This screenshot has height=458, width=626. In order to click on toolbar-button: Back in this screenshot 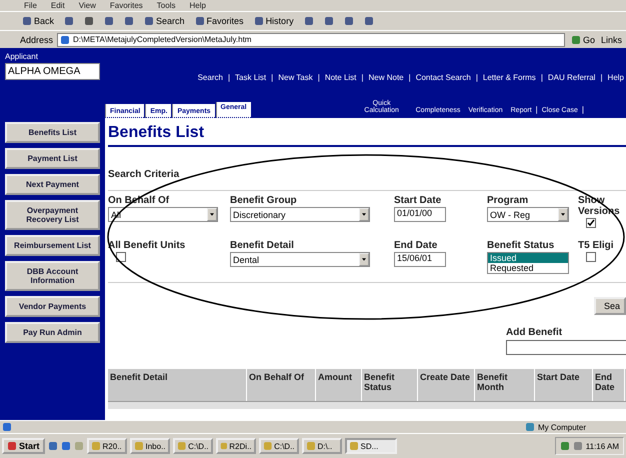, I will do `click(38, 21)`.